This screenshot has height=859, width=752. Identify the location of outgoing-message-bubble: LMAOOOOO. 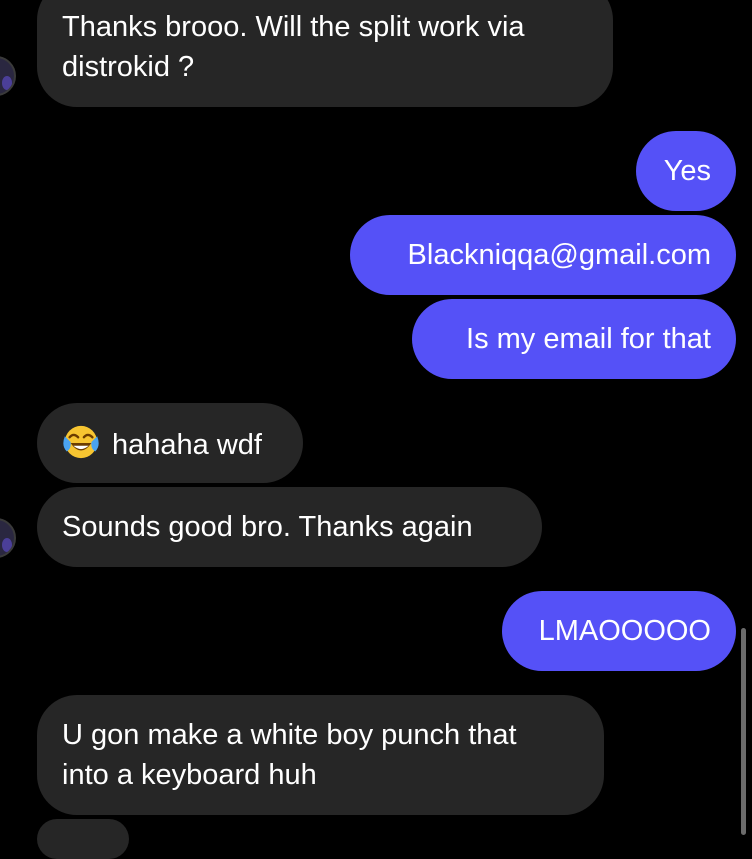
(619, 631).